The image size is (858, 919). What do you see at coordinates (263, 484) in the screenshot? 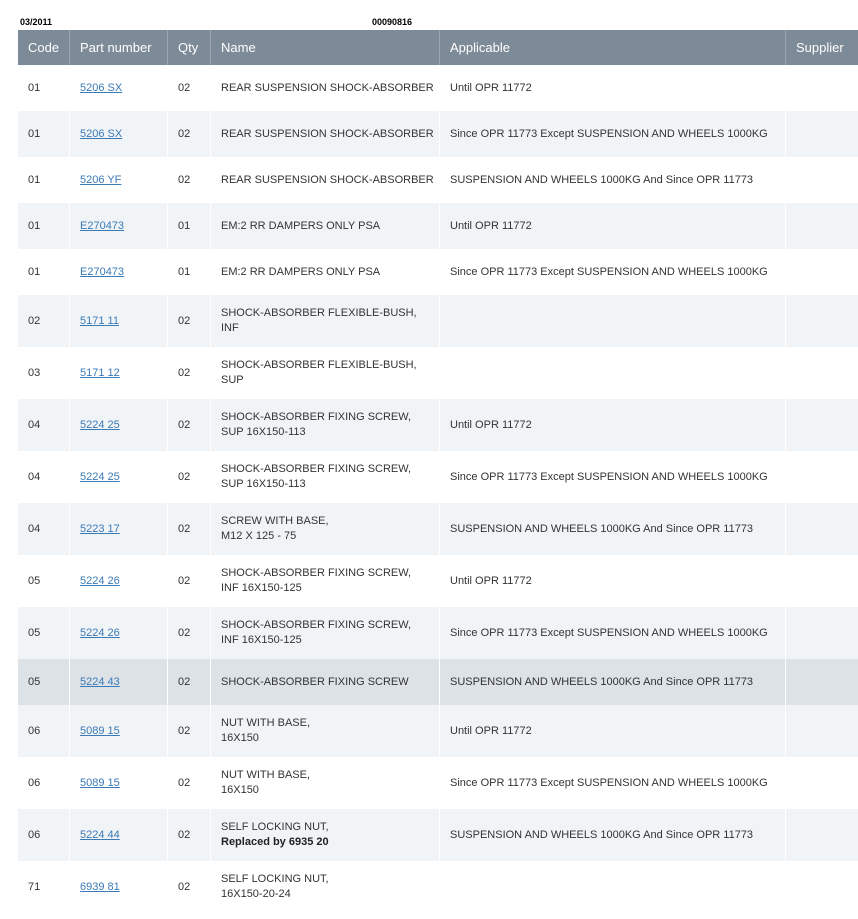
I see `name-line-2: SUP 16X150-113` at bounding box center [263, 484].